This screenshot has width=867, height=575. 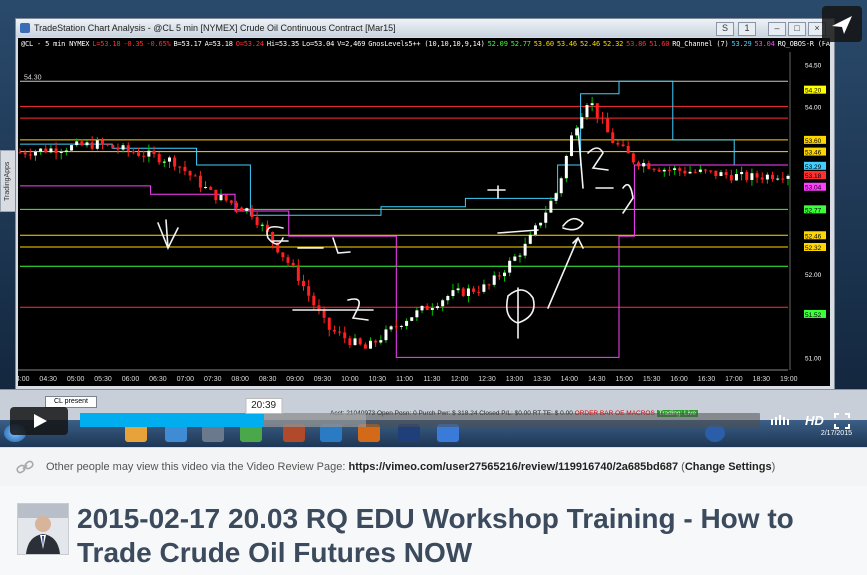 What do you see at coordinates (681, 467) in the screenshot?
I see `paren-open: (` at bounding box center [681, 467].